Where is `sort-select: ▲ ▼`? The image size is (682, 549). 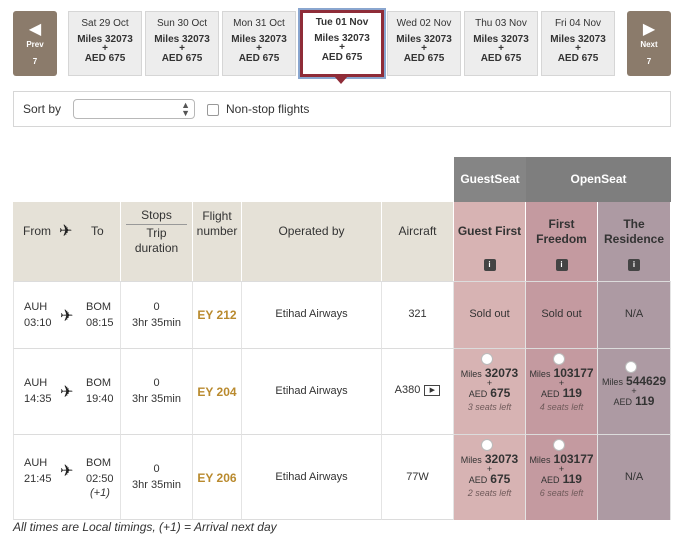 sort-select: ▲ ▼ is located at coordinates (134, 109).